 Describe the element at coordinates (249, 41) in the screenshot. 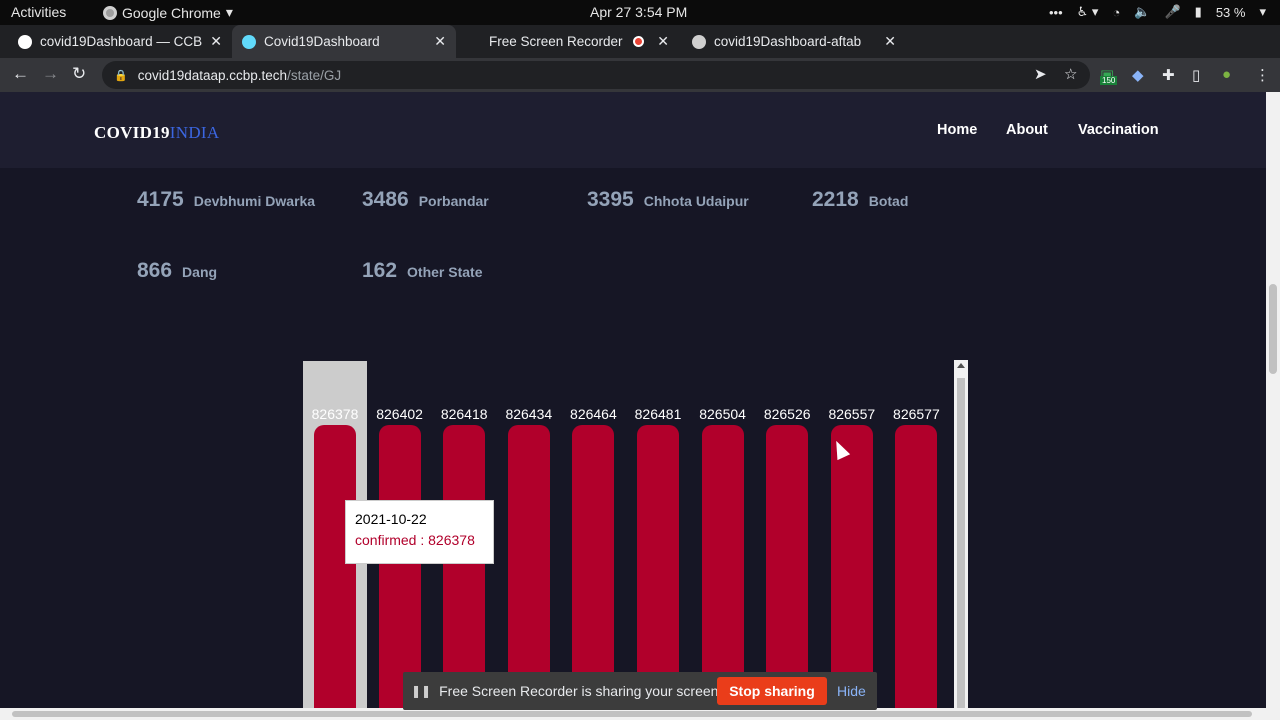

I see `react-icon` at that location.